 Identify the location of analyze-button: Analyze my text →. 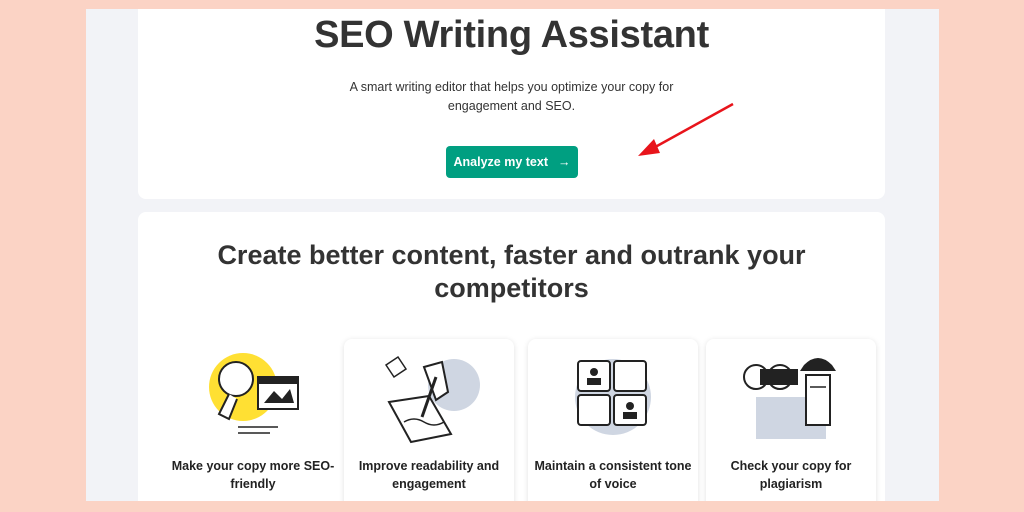
(512, 162).